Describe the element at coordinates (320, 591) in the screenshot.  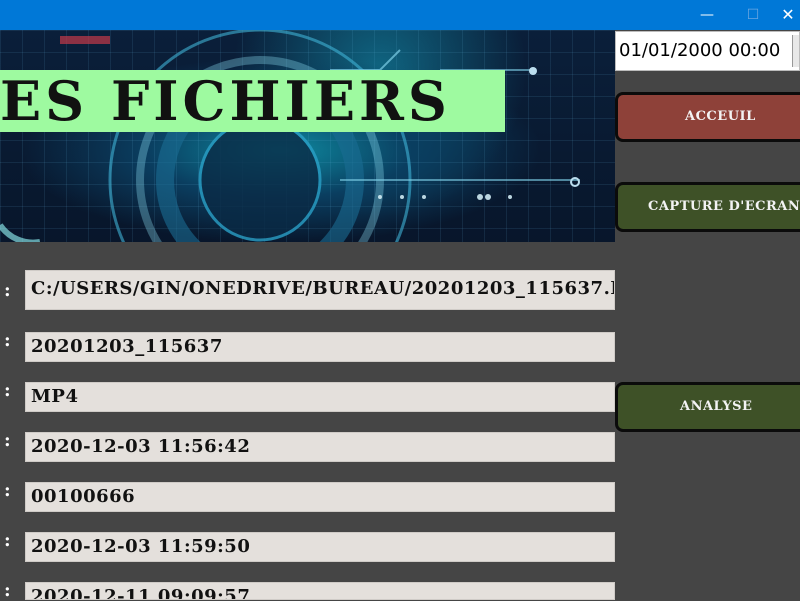
I see `accessed-date-field: 2020-12-11 09:09:57` at that location.